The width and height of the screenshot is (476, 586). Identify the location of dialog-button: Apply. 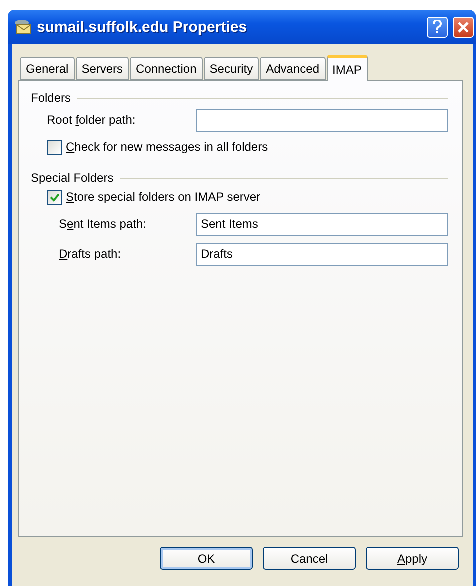
(412, 558).